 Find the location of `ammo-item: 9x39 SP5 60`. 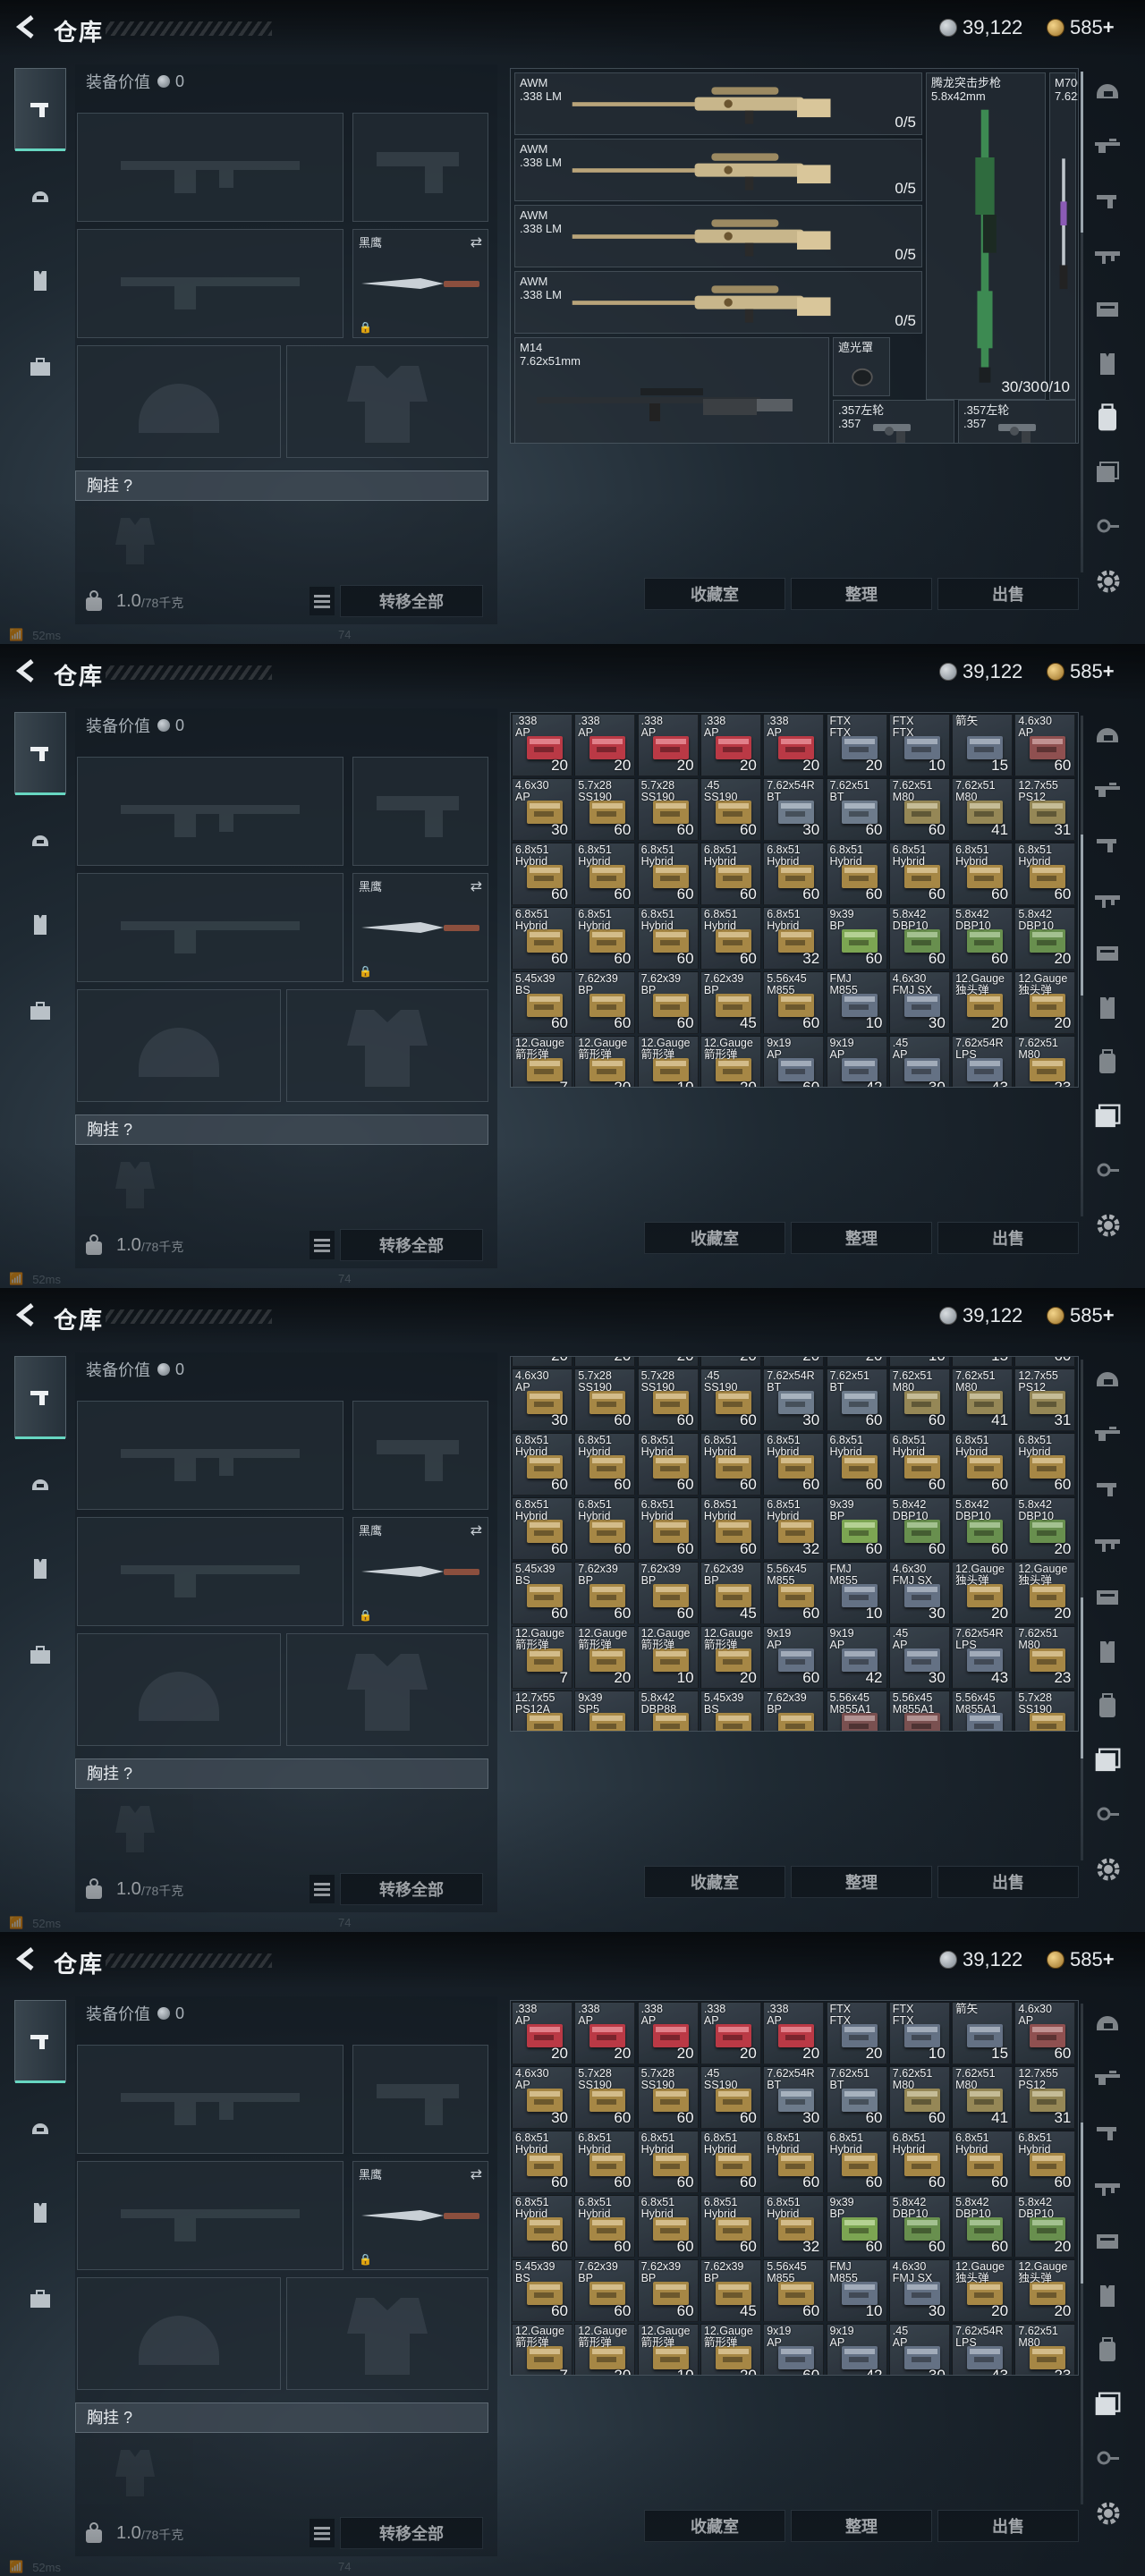

ammo-item: 9x39 SP5 60 is located at coordinates (605, 1710).